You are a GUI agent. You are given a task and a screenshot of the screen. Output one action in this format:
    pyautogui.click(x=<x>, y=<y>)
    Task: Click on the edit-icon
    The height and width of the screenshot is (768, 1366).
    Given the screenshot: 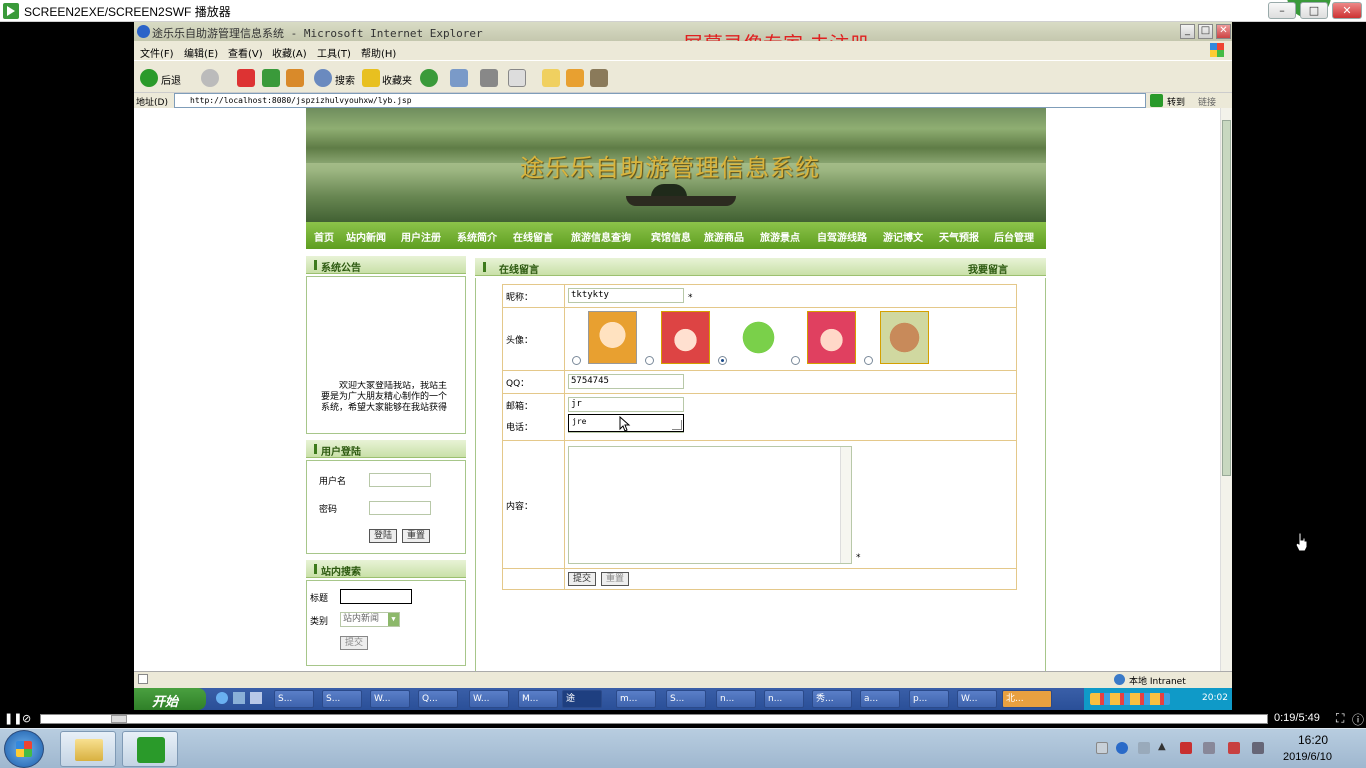 What is the action you would take?
    pyautogui.click(x=517, y=78)
    